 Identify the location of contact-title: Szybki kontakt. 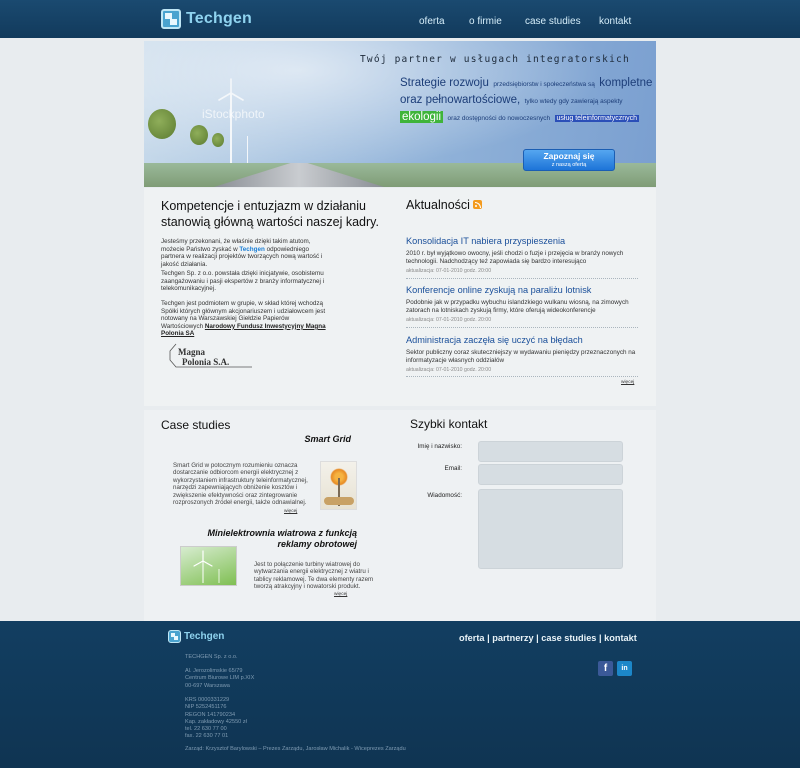
(449, 424).